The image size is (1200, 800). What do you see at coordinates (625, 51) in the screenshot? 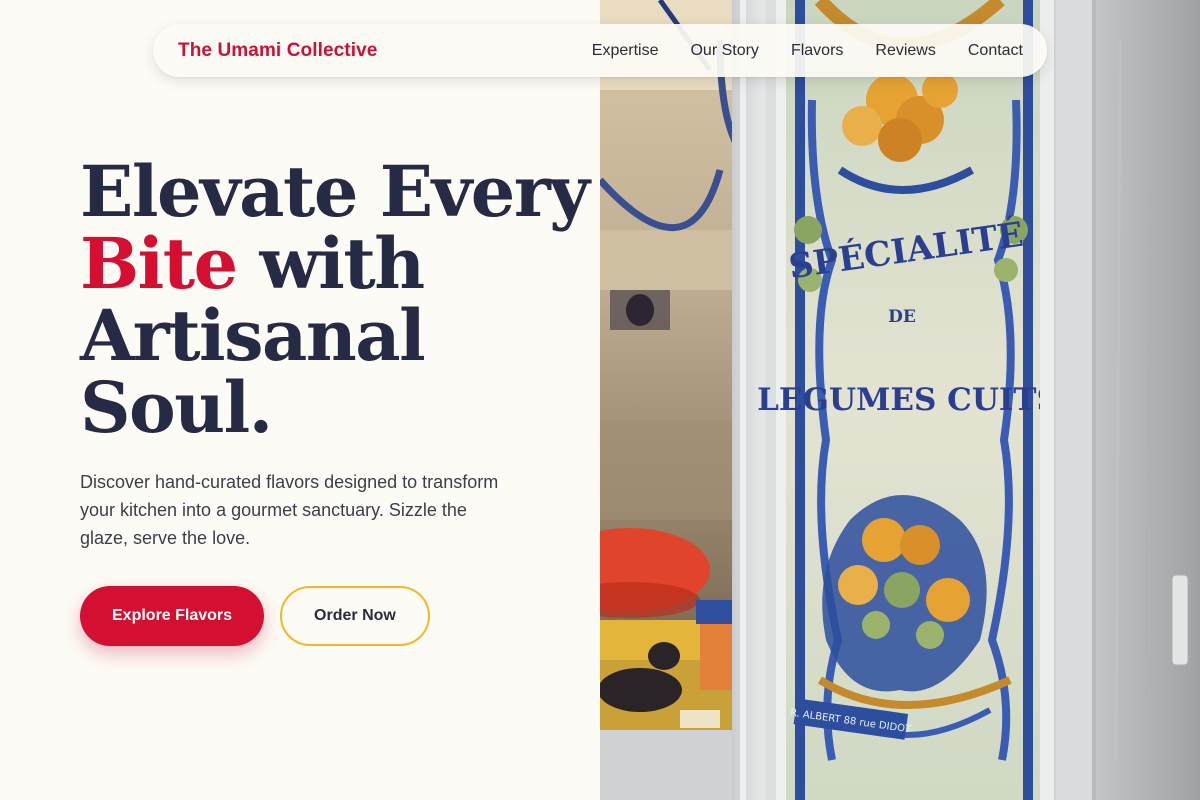
I see `nav-link-expertise: Expertise` at bounding box center [625, 51].